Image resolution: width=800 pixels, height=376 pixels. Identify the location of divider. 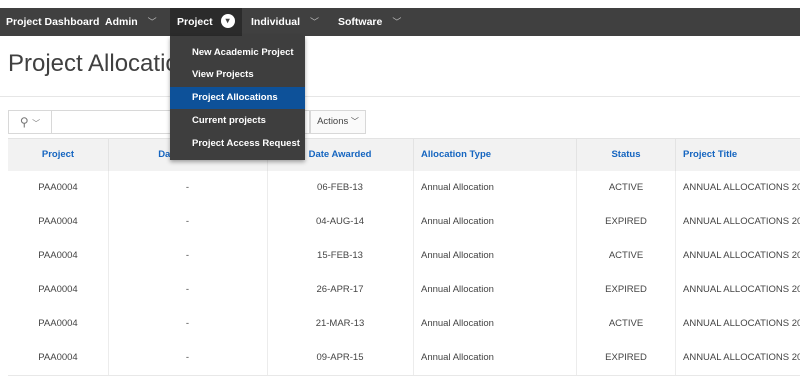
(400, 96).